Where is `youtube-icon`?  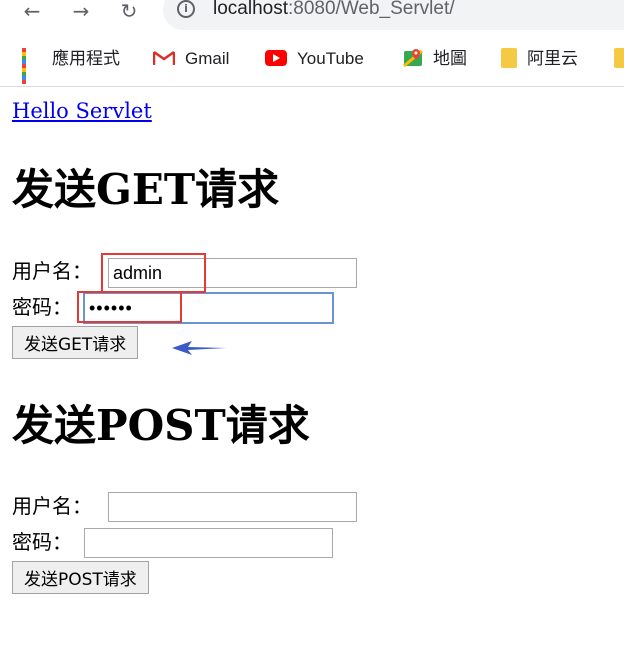 youtube-icon is located at coordinates (276, 57).